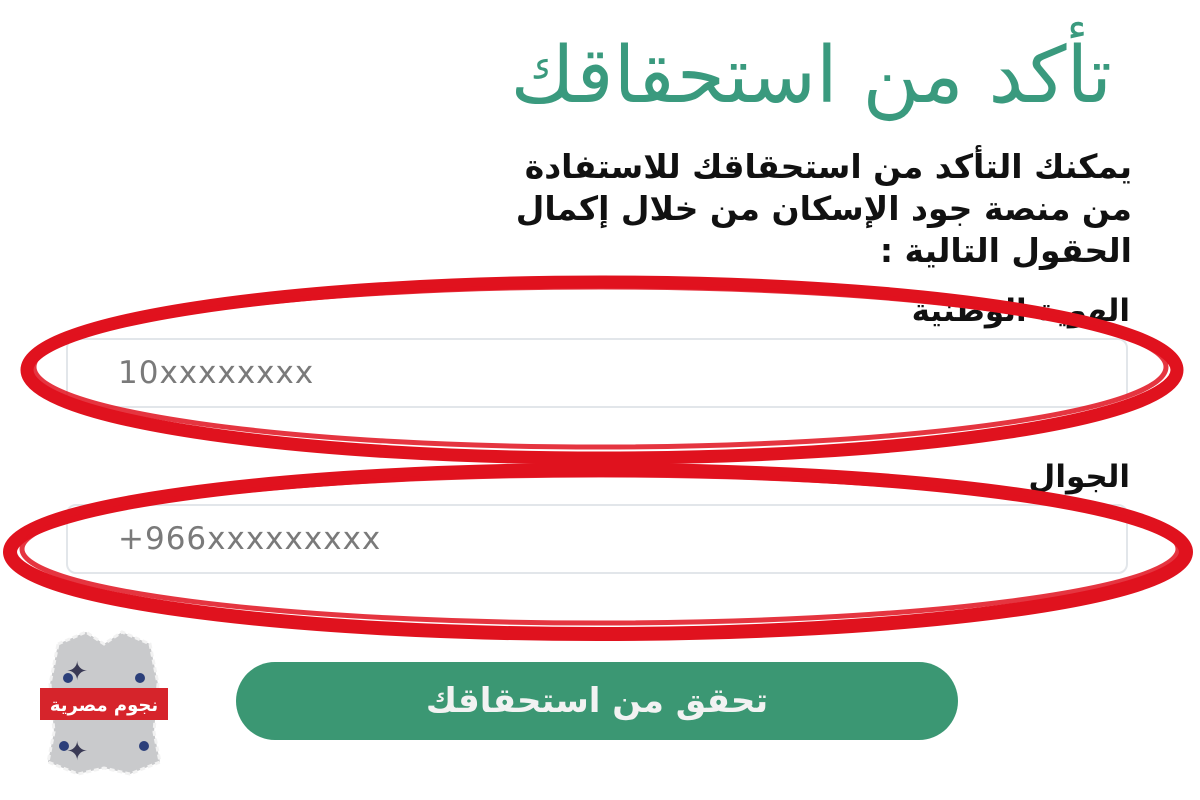 The image size is (1200, 800). I want to click on mobile-input, so click(597, 539).